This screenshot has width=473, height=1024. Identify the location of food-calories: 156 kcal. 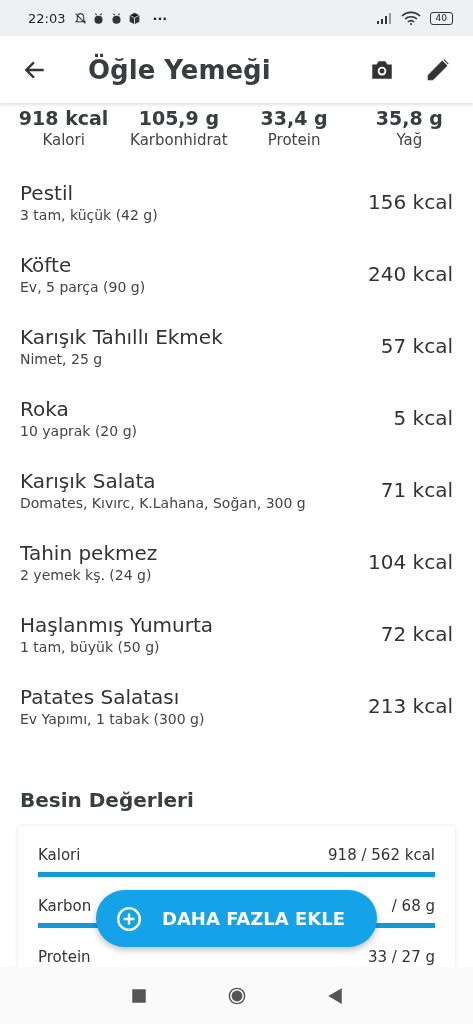
(410, 202).